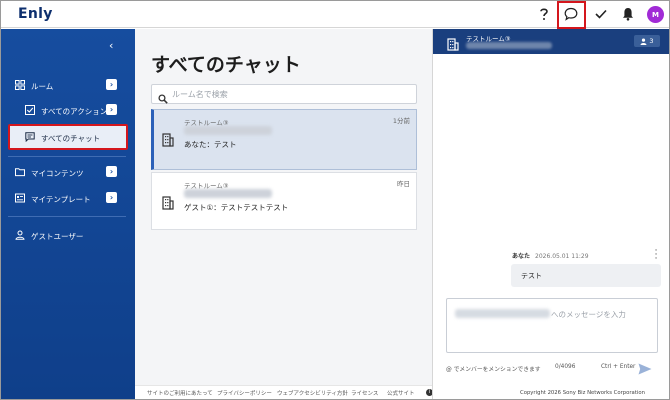 The height and width of the screenshot is (400, 670). What do you see at coordinates (284, 139) in the screenshot?
I see `chat-list-item: テストルーム③ あなた：テスト 1分前` at bounding box center [284, 139].